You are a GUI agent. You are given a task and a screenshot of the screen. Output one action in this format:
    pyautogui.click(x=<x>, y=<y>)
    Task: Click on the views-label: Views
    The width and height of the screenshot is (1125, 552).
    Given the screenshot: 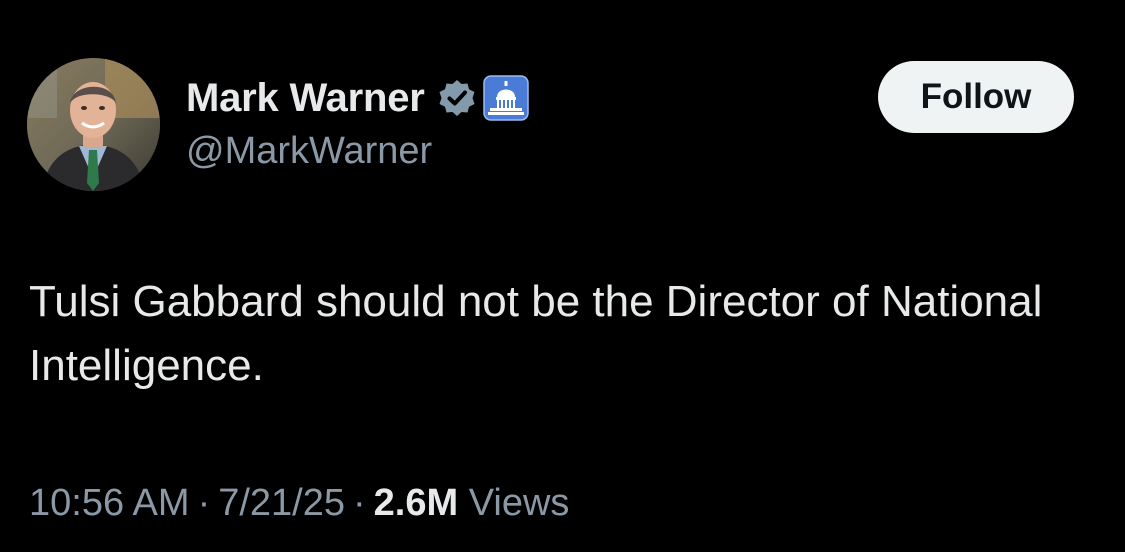 What is the action you would take?
    pyautogui.click(x=519, y=503)
    